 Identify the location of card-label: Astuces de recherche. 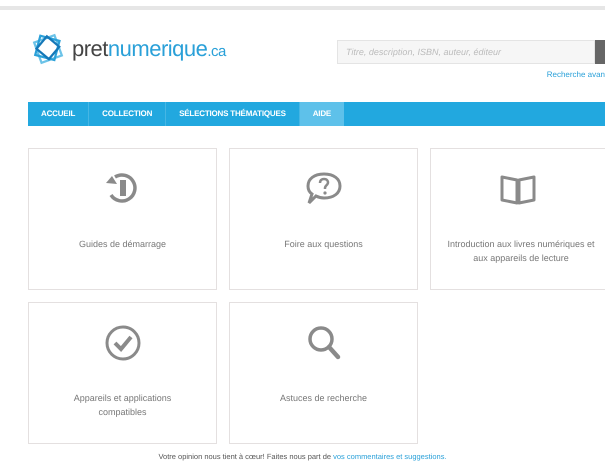
(323, 398).